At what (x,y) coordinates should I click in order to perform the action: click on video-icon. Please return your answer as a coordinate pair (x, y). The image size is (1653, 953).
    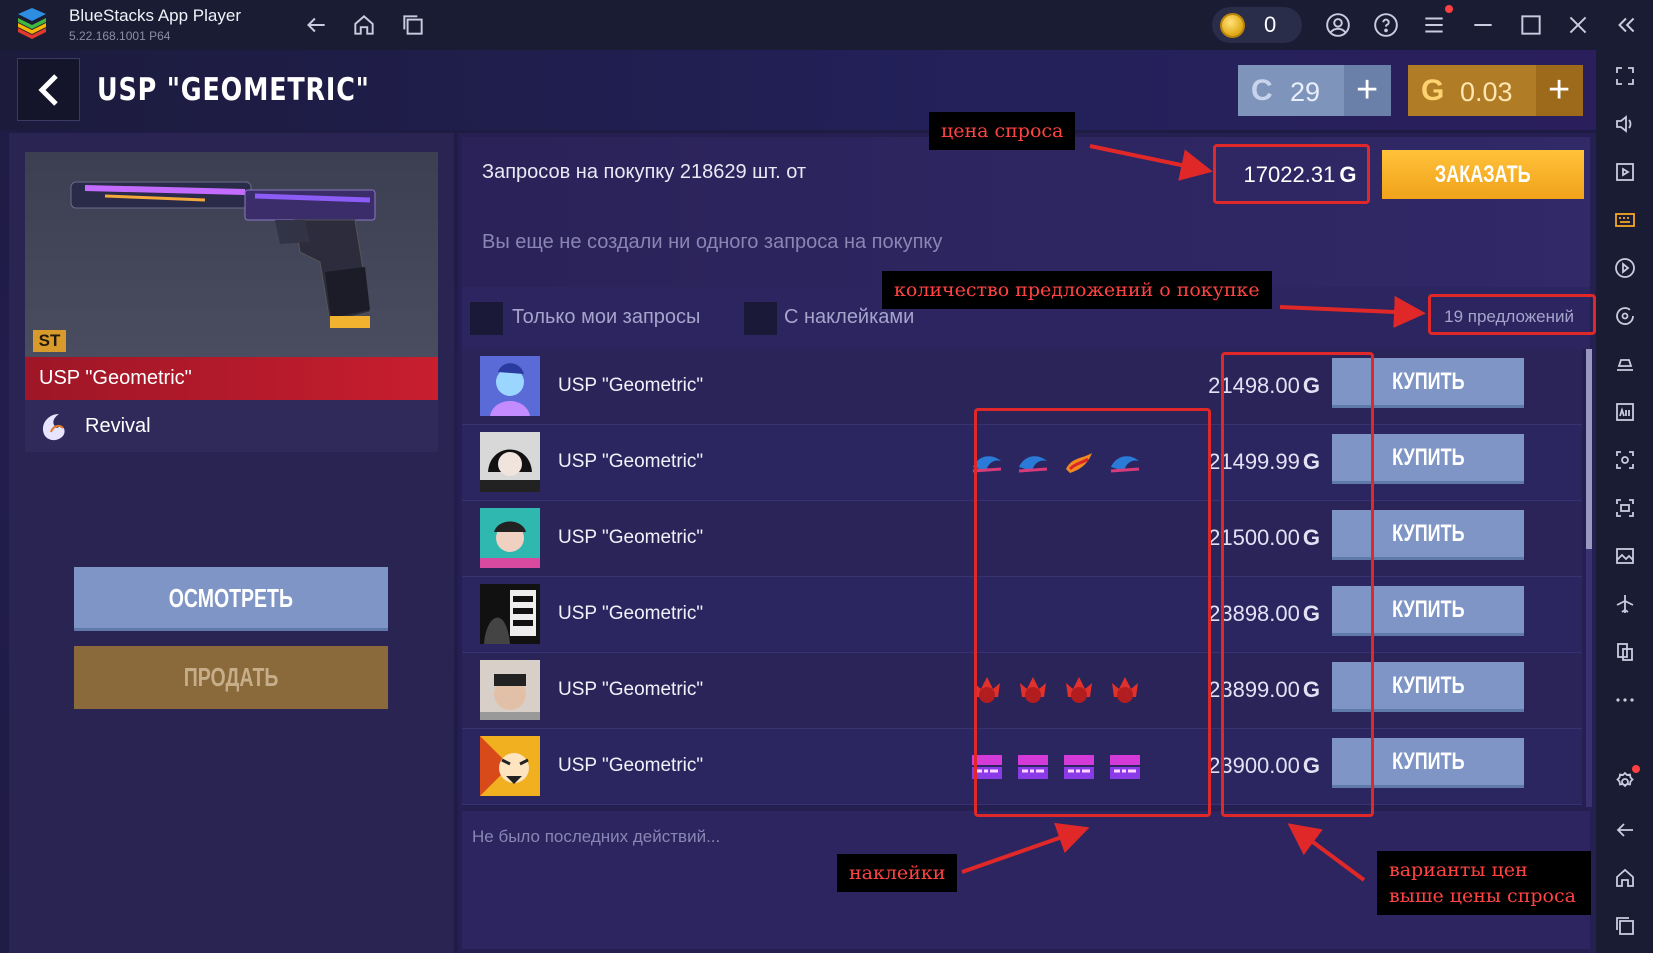
    Looking at the image, I should click on (1625, 172).